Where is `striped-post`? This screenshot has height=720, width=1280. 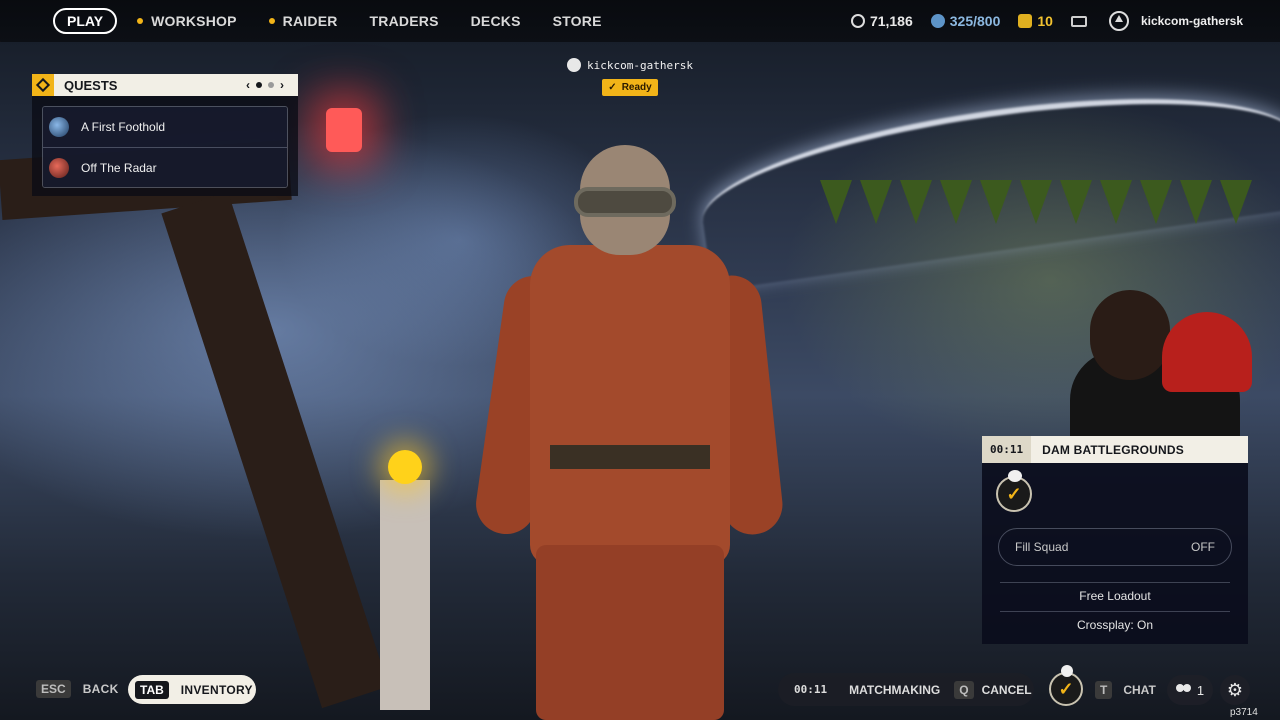 striped-post is located at coordinates (405, 595).